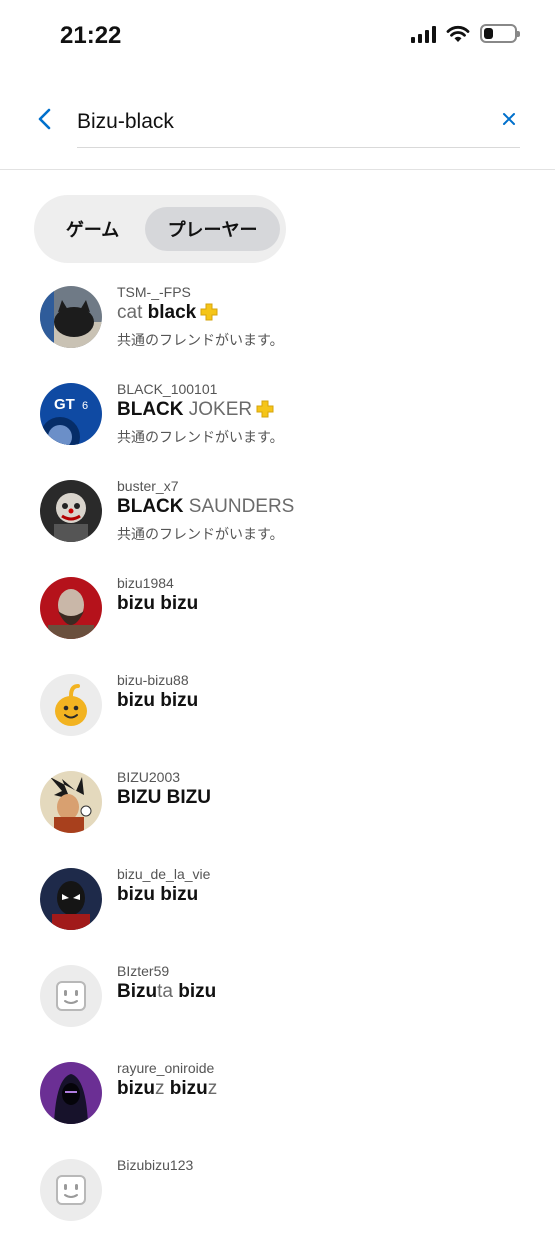  I want to click on category-segmented-control: ゲーム プレーヤー, so click(160, 229).